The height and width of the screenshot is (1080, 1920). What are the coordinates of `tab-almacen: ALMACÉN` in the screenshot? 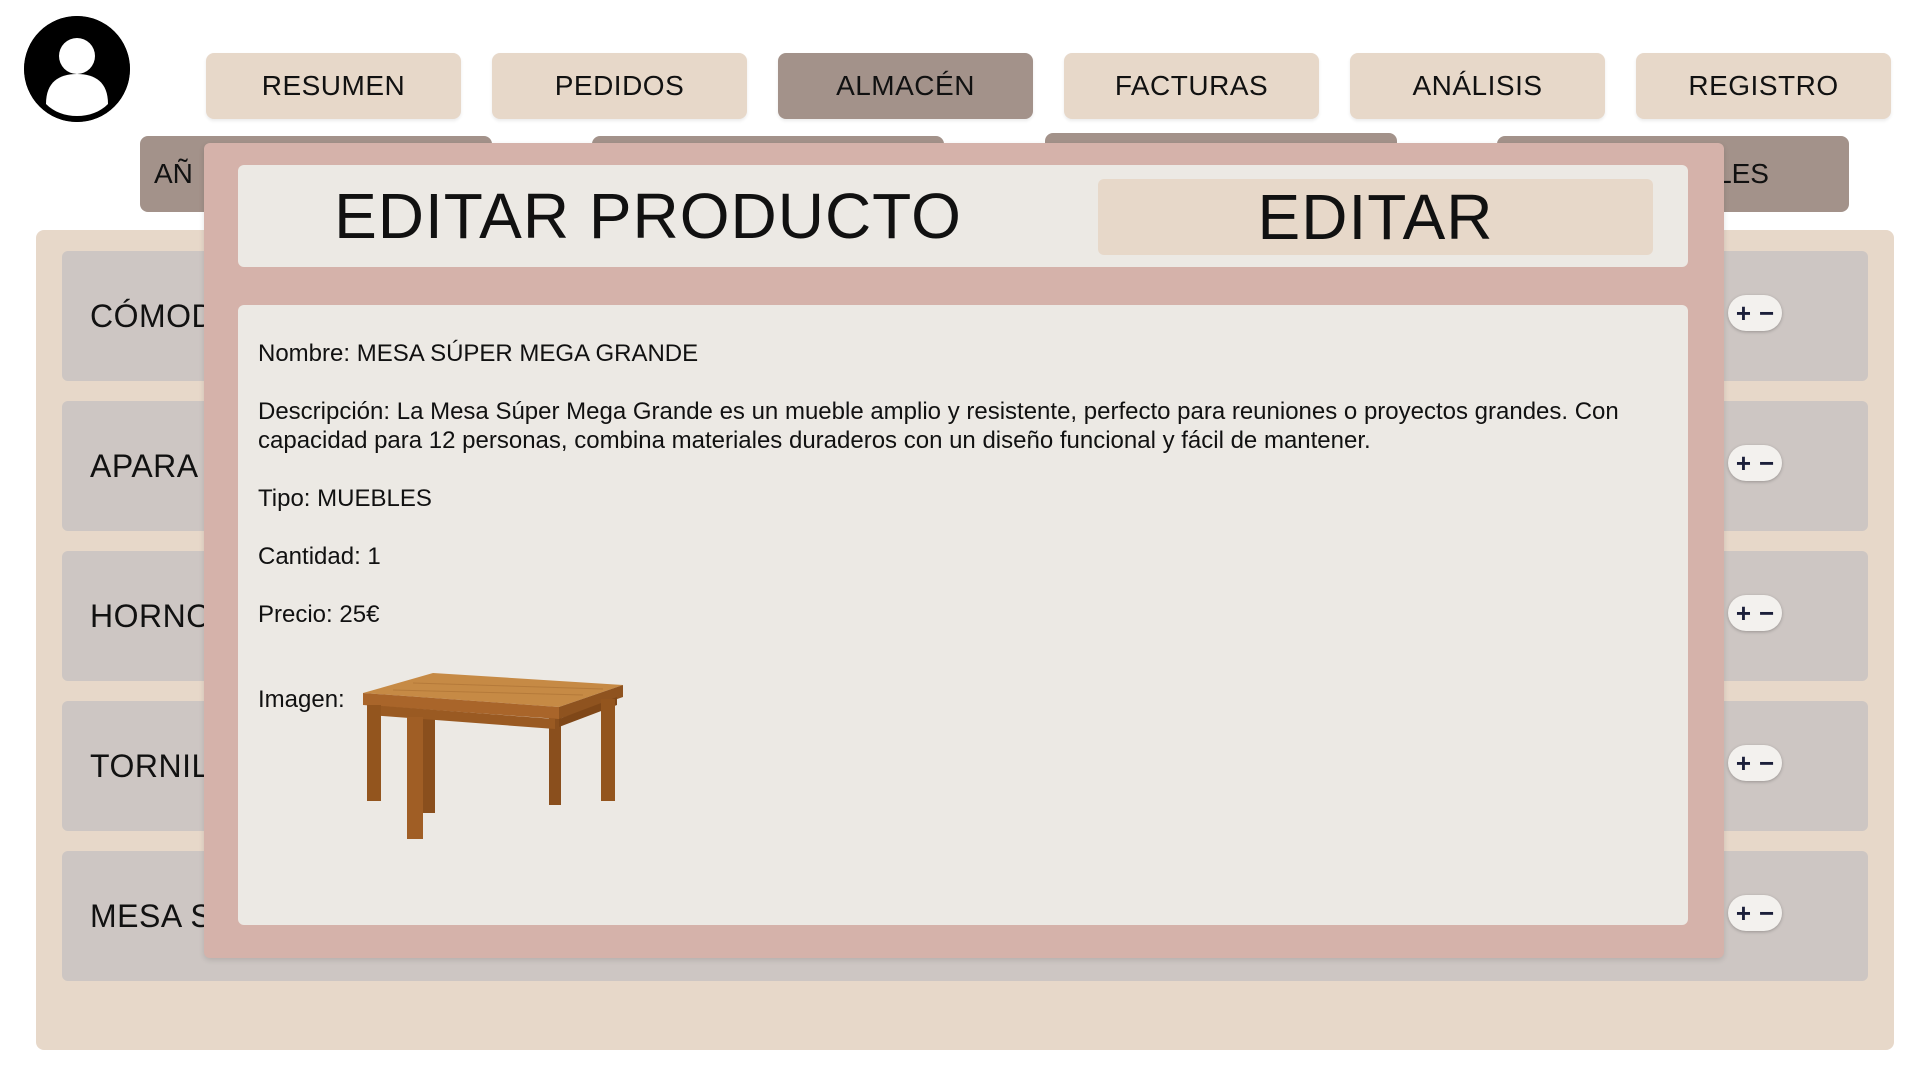 It's located at (905, 86).